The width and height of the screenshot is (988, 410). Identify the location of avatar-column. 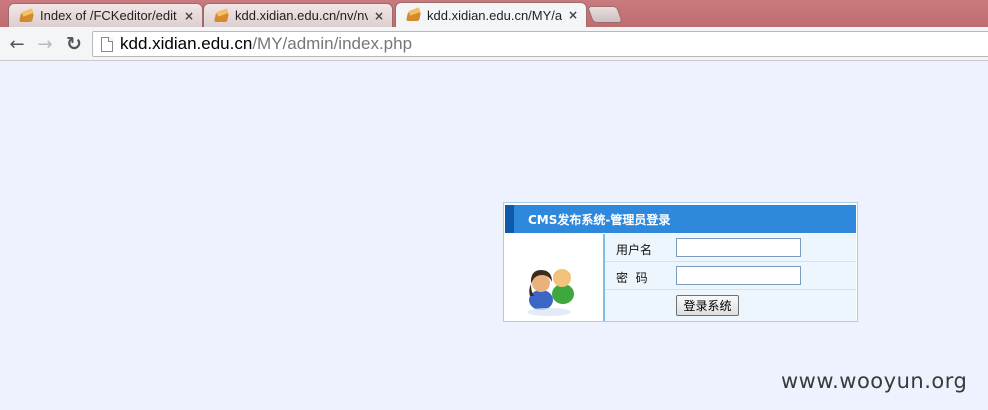
(554, 277).